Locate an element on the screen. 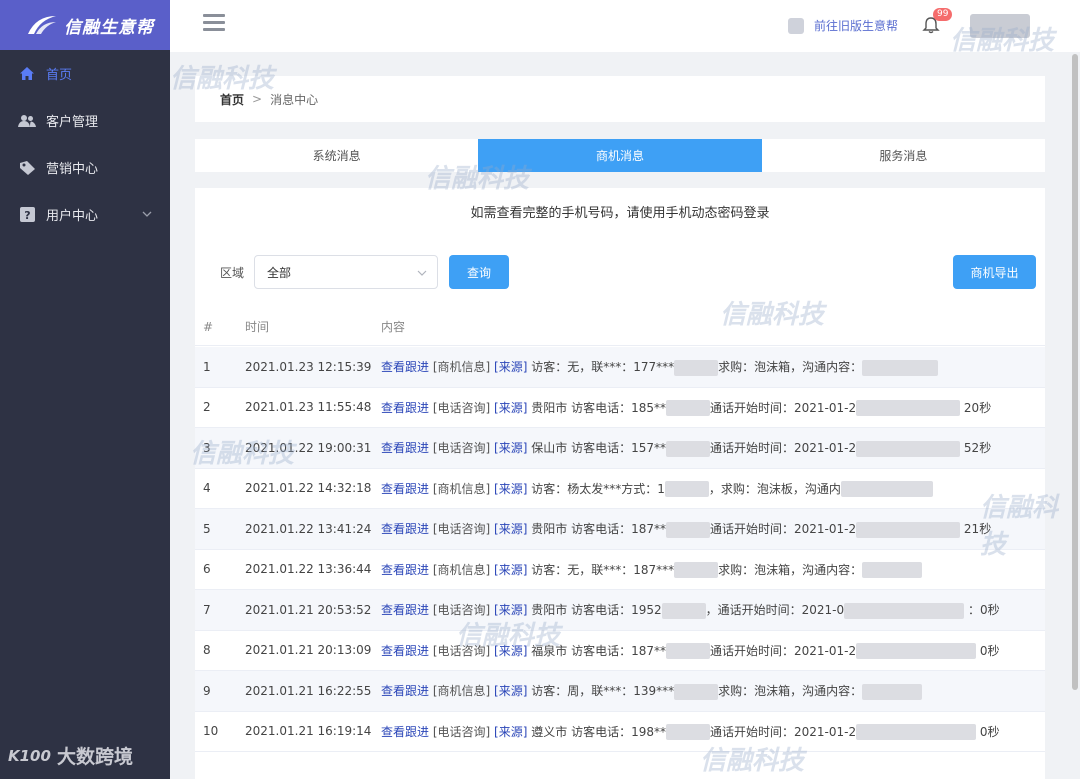 This screenshot has width=1080, height=779. sidebar-item-customers: 客户管理 is located at coordinates (85, 120).